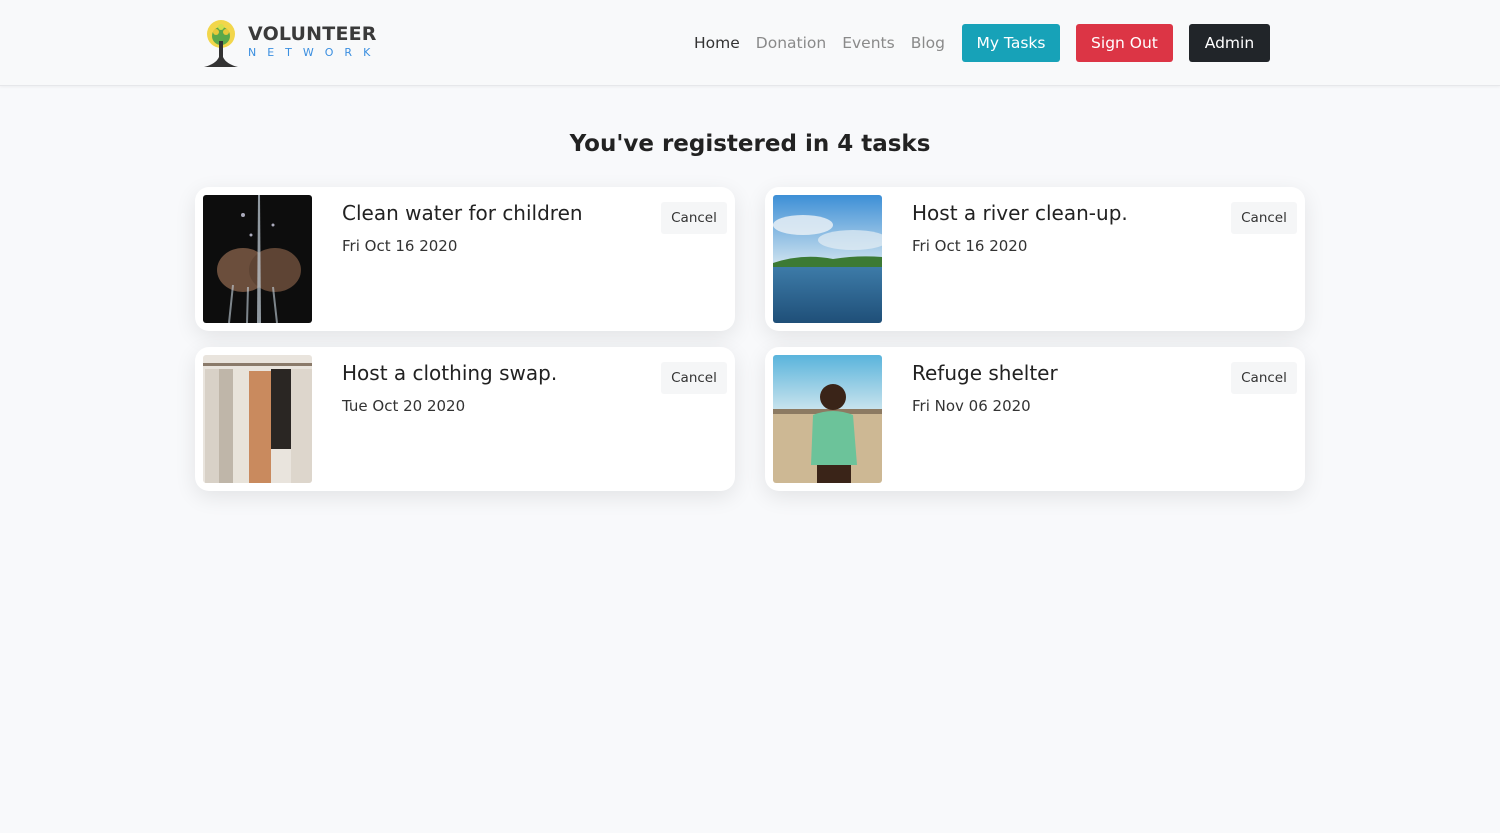 The width and height of the screenshot is (1500, 833). What do you see at coordinates (1020, 213) in the screenshot?
I see `task-title: Host a river clean-up.` at bounding box center [1020, 213].